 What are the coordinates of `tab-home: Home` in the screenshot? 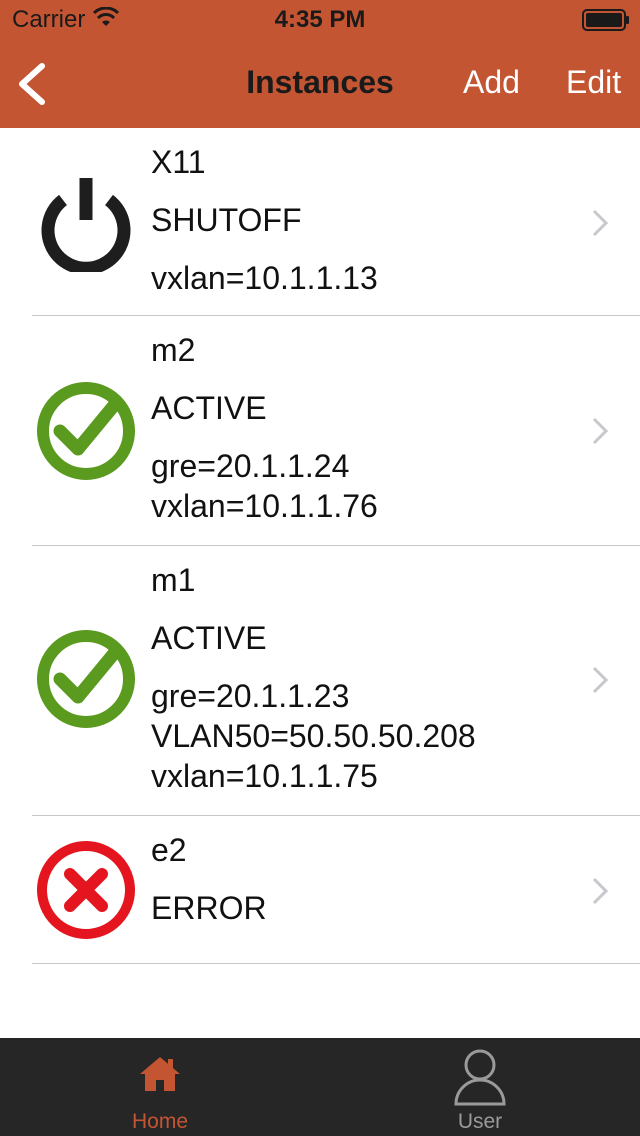 It's located at (160, 1087).